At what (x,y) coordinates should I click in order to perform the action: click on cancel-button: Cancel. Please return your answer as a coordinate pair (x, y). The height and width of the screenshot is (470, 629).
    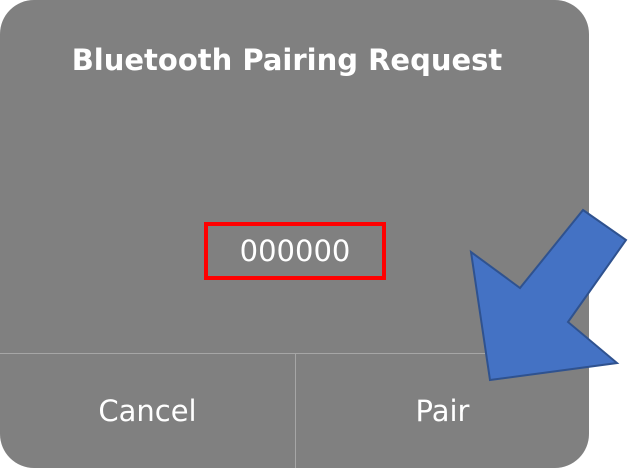
    Looking at the image, I should click on (147, 411).